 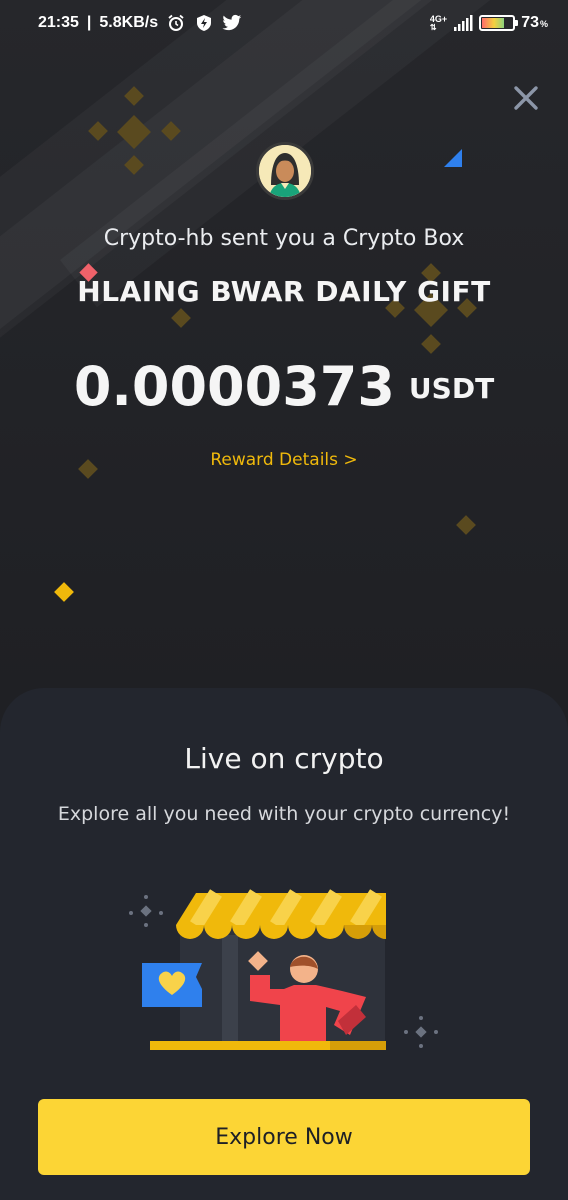 What do you see at coordinates (284, 758) in the screenshot?
I see `panel-title: Live on crypto` at bounding box center [284, 758].